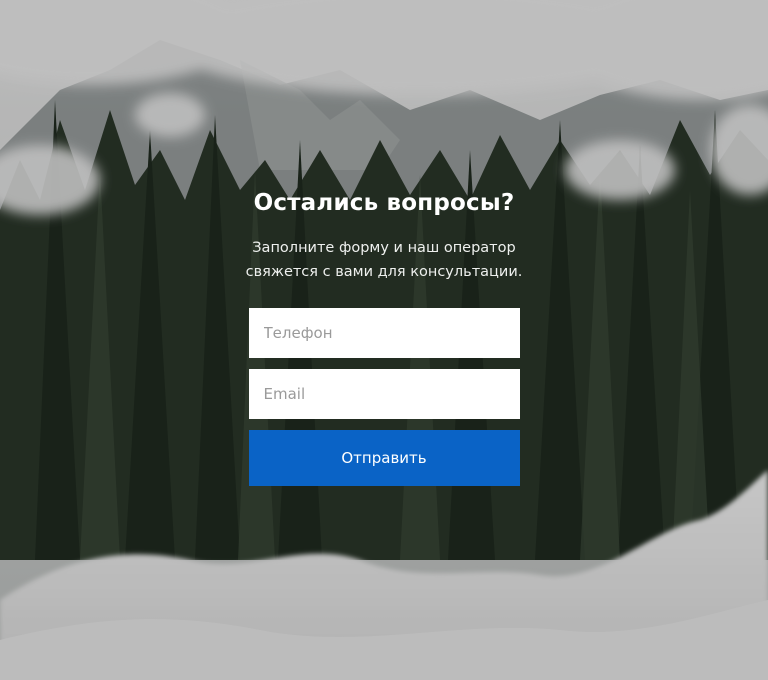  What do you see at coordinates (384, 333) in the screenshot?
I see `phone-input` at bounding box center [384, 333].